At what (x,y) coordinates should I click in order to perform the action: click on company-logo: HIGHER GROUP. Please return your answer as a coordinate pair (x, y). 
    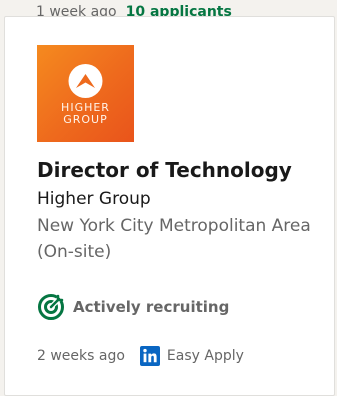
    Looking at the image, I should click on (85, 93).